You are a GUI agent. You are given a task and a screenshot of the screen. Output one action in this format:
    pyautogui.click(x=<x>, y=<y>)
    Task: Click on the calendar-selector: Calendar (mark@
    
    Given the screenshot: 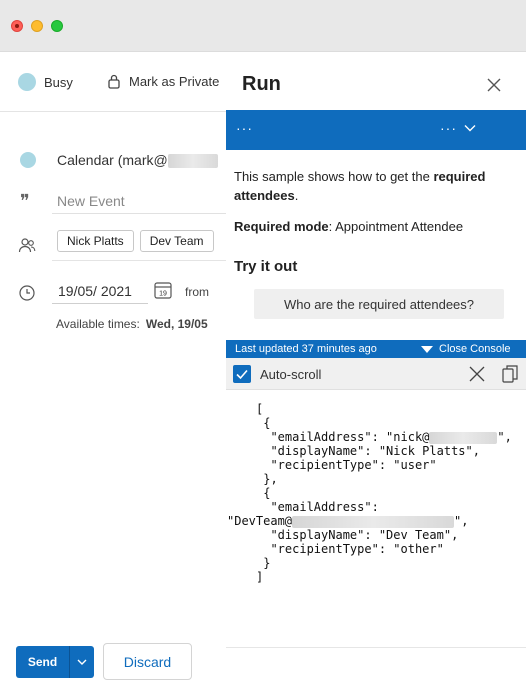 What is the action you would take?
    pyautogui.click(x=137, y=160)
    